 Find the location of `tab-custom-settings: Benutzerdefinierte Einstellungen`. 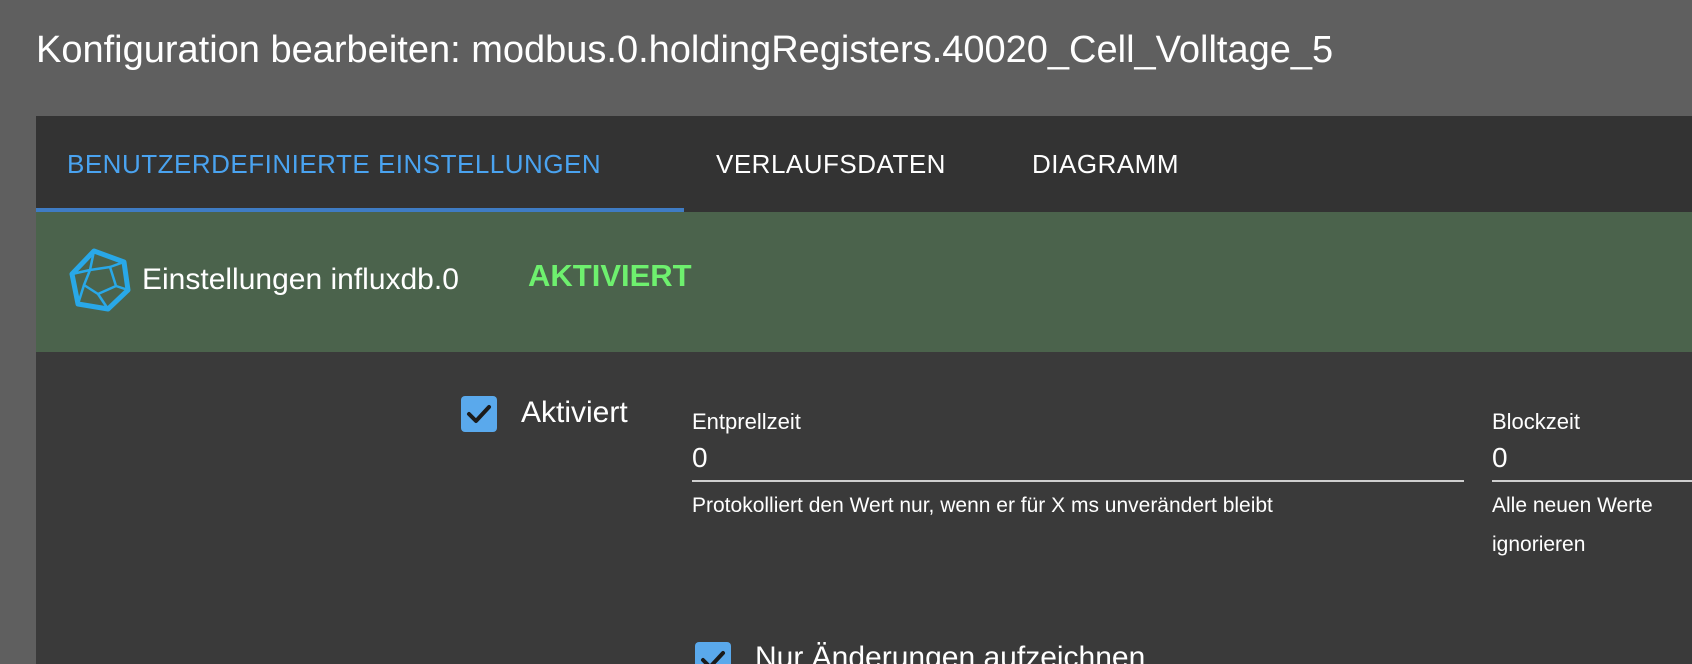

tab-custom-settings: Benutzerdefinierte Einstellungen is located at coordinates (334, 164).